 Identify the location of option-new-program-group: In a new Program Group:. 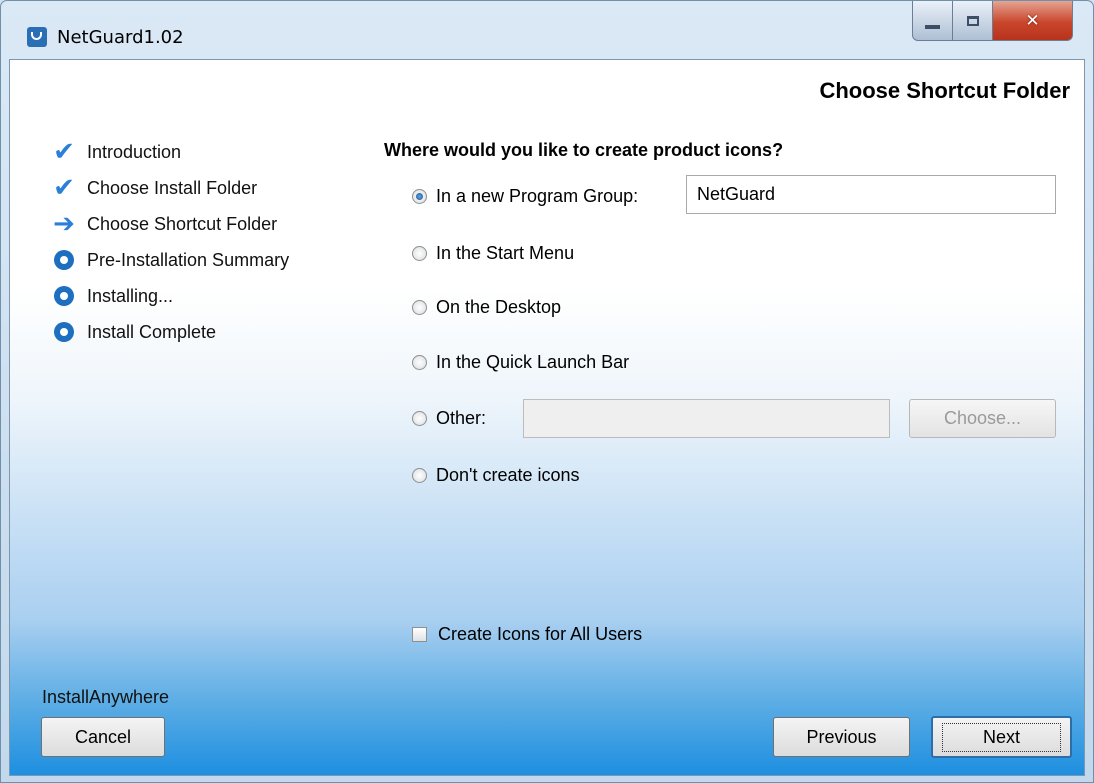
(525, 196).